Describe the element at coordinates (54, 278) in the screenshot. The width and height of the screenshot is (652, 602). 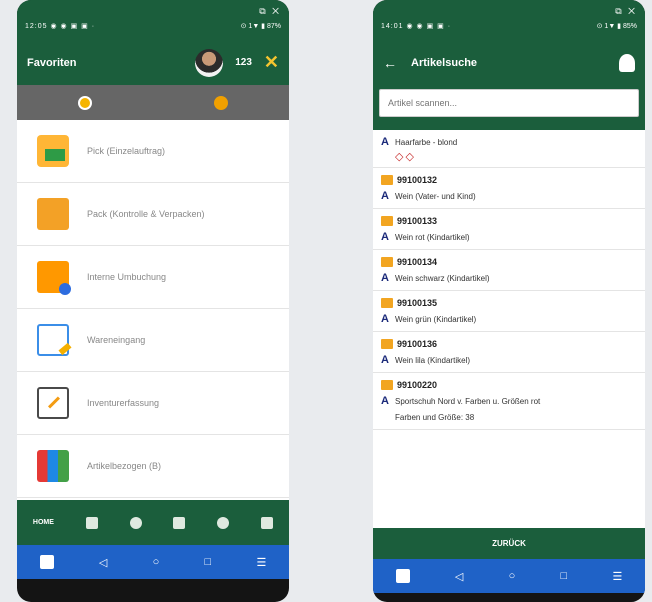
I see `transfer-icon` at that location.